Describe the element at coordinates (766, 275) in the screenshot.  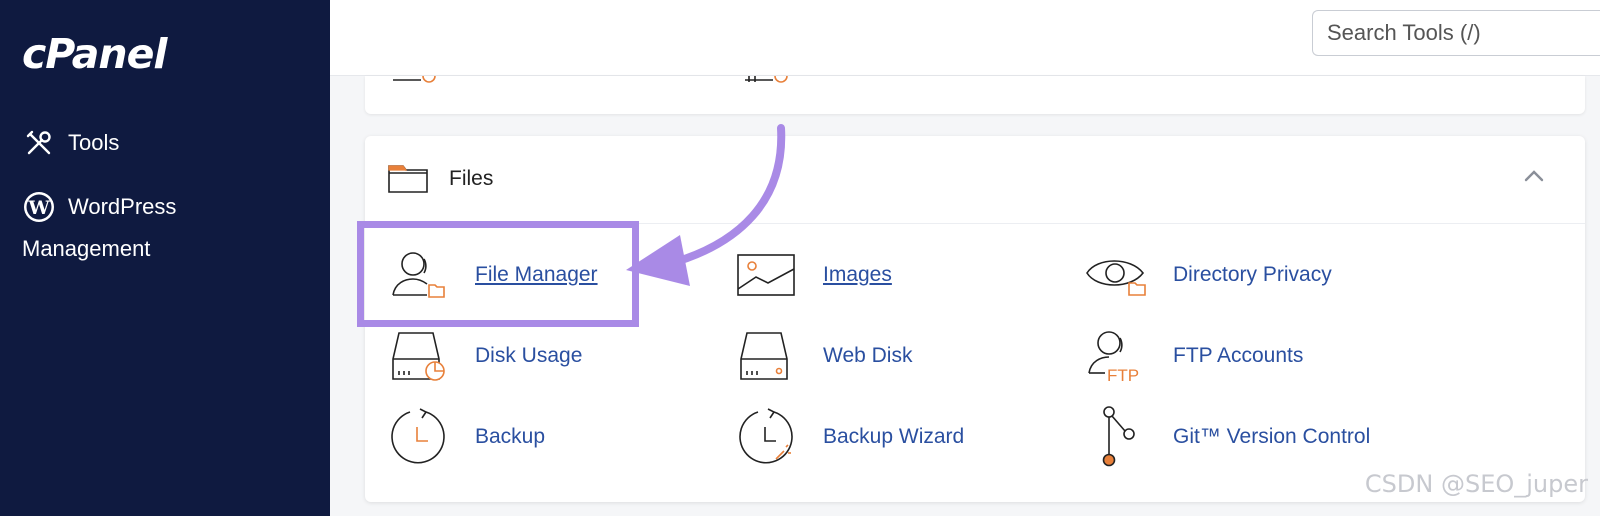
I see `images-icon` at that location.